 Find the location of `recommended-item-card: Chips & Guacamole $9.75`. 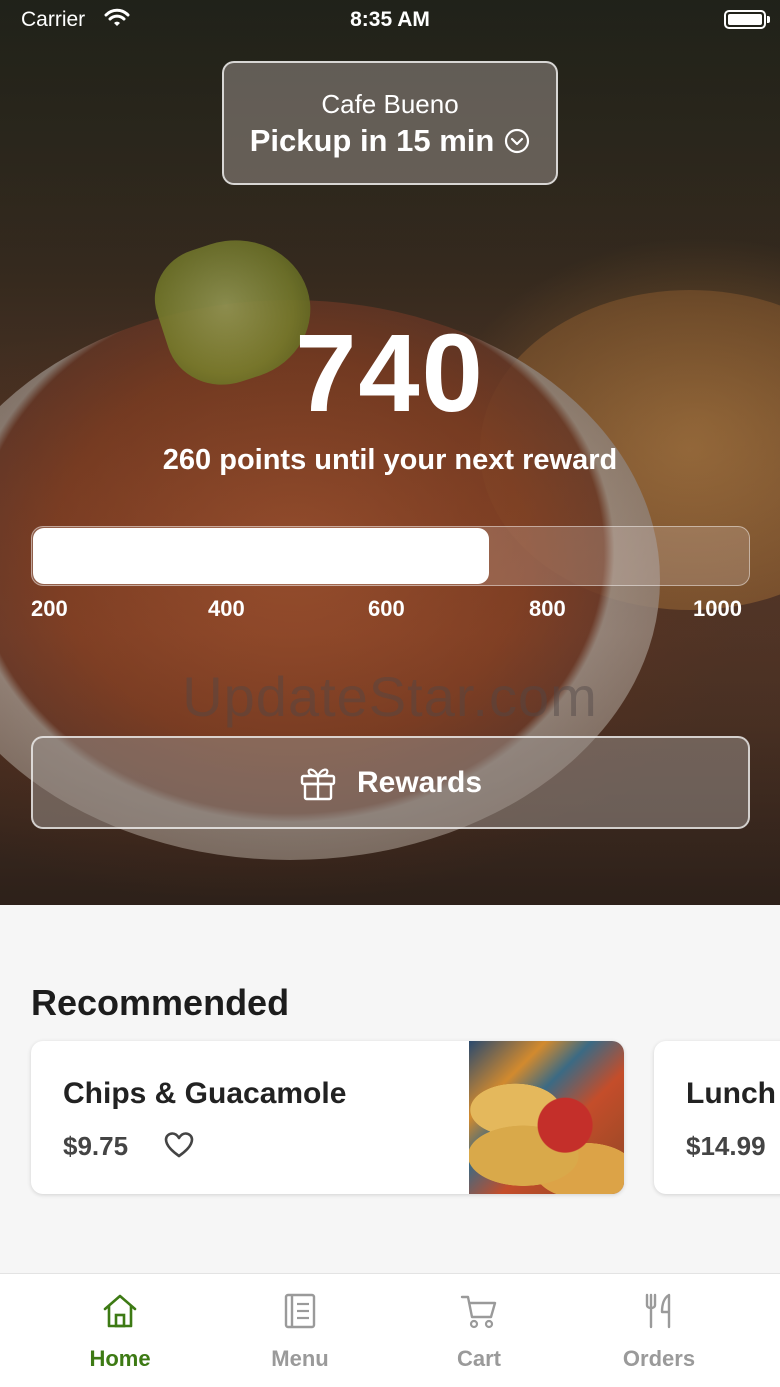

recommended-item-card: Chips & Guacamole $9.75 is located at coordinates (327, 1117).